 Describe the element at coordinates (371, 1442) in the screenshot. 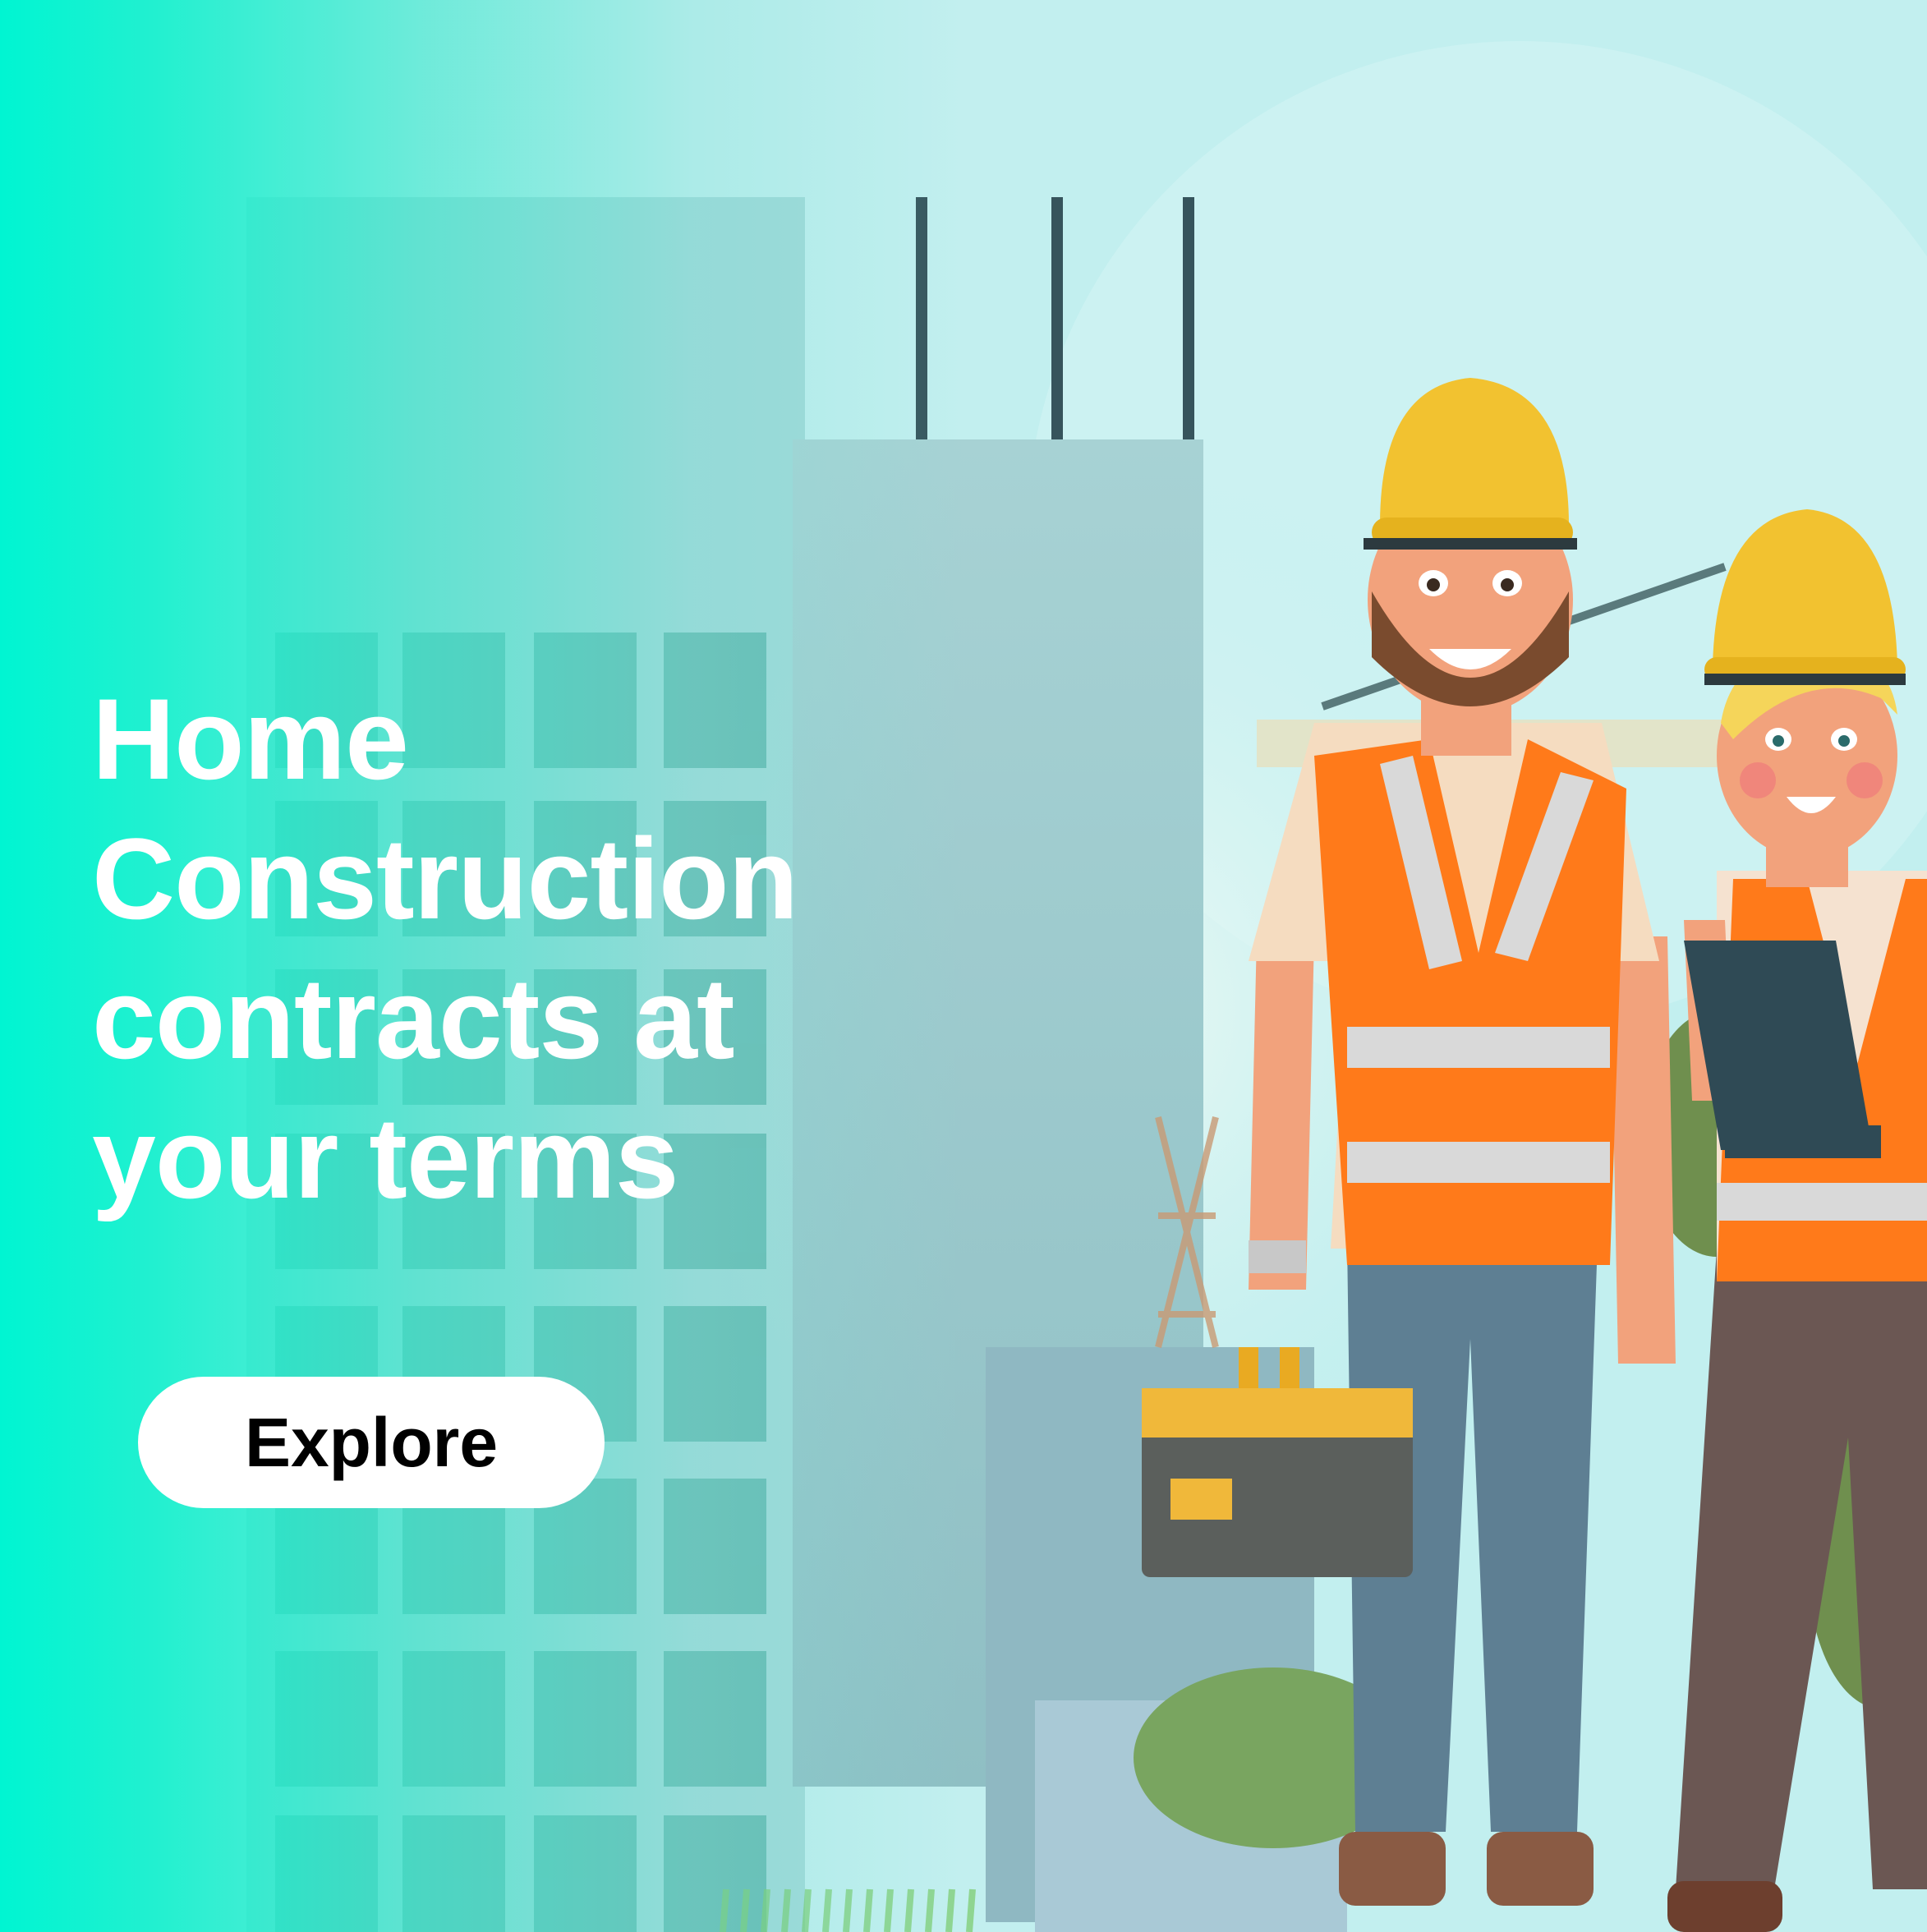

I see `explore-button: Explore` at that location.